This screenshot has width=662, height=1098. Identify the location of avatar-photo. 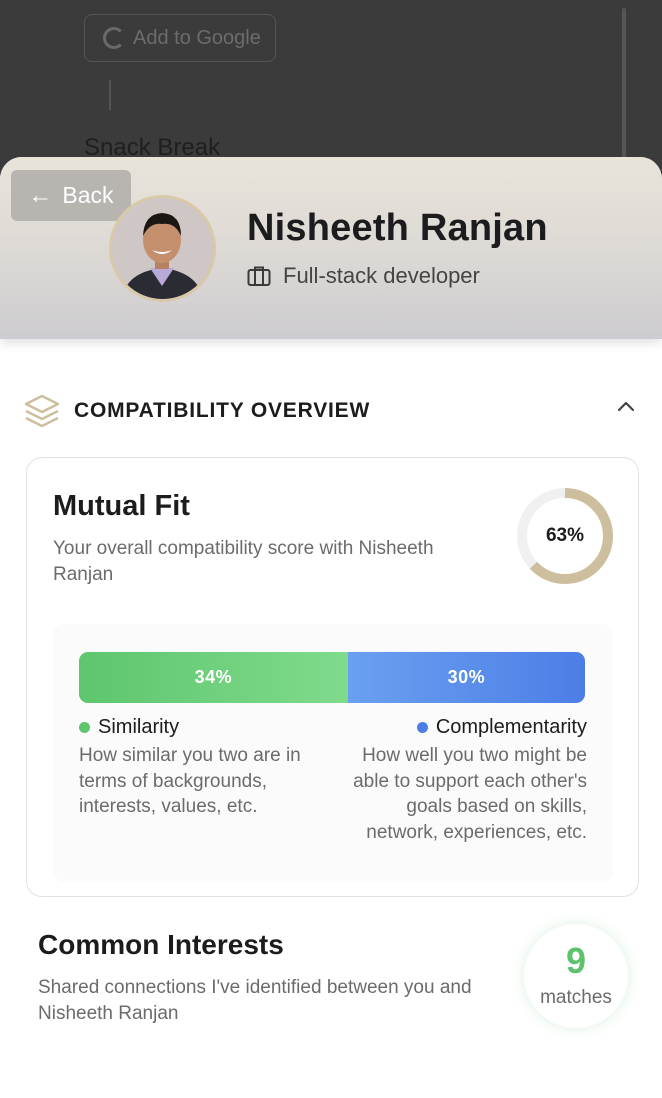
(162, 248).